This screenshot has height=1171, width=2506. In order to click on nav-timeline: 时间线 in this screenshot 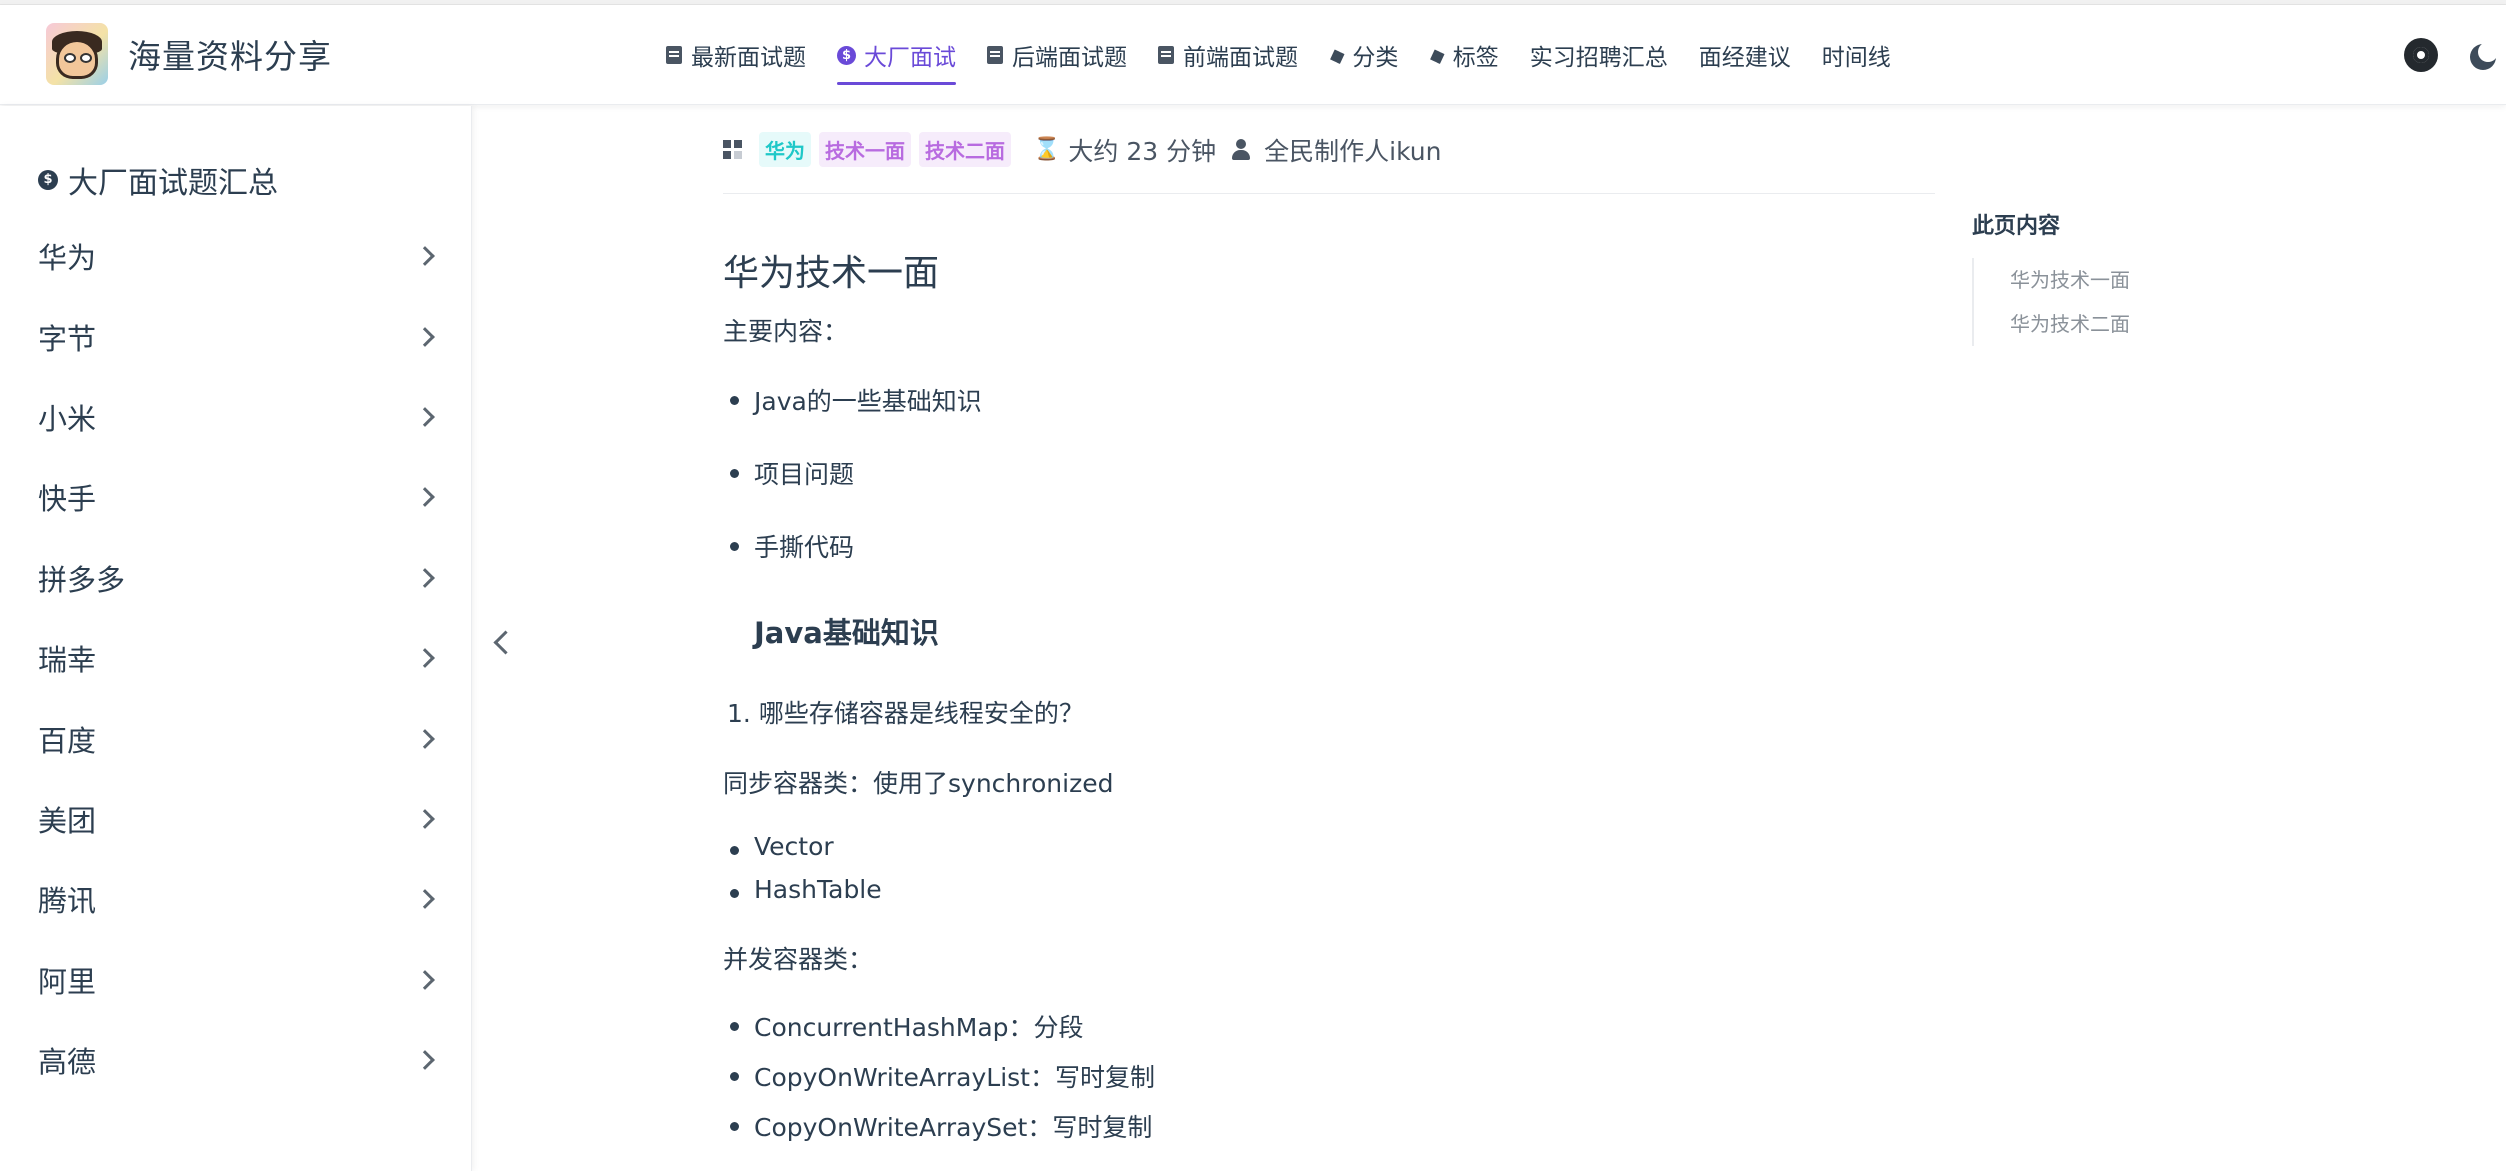, I will do `click(1856, 55)`.